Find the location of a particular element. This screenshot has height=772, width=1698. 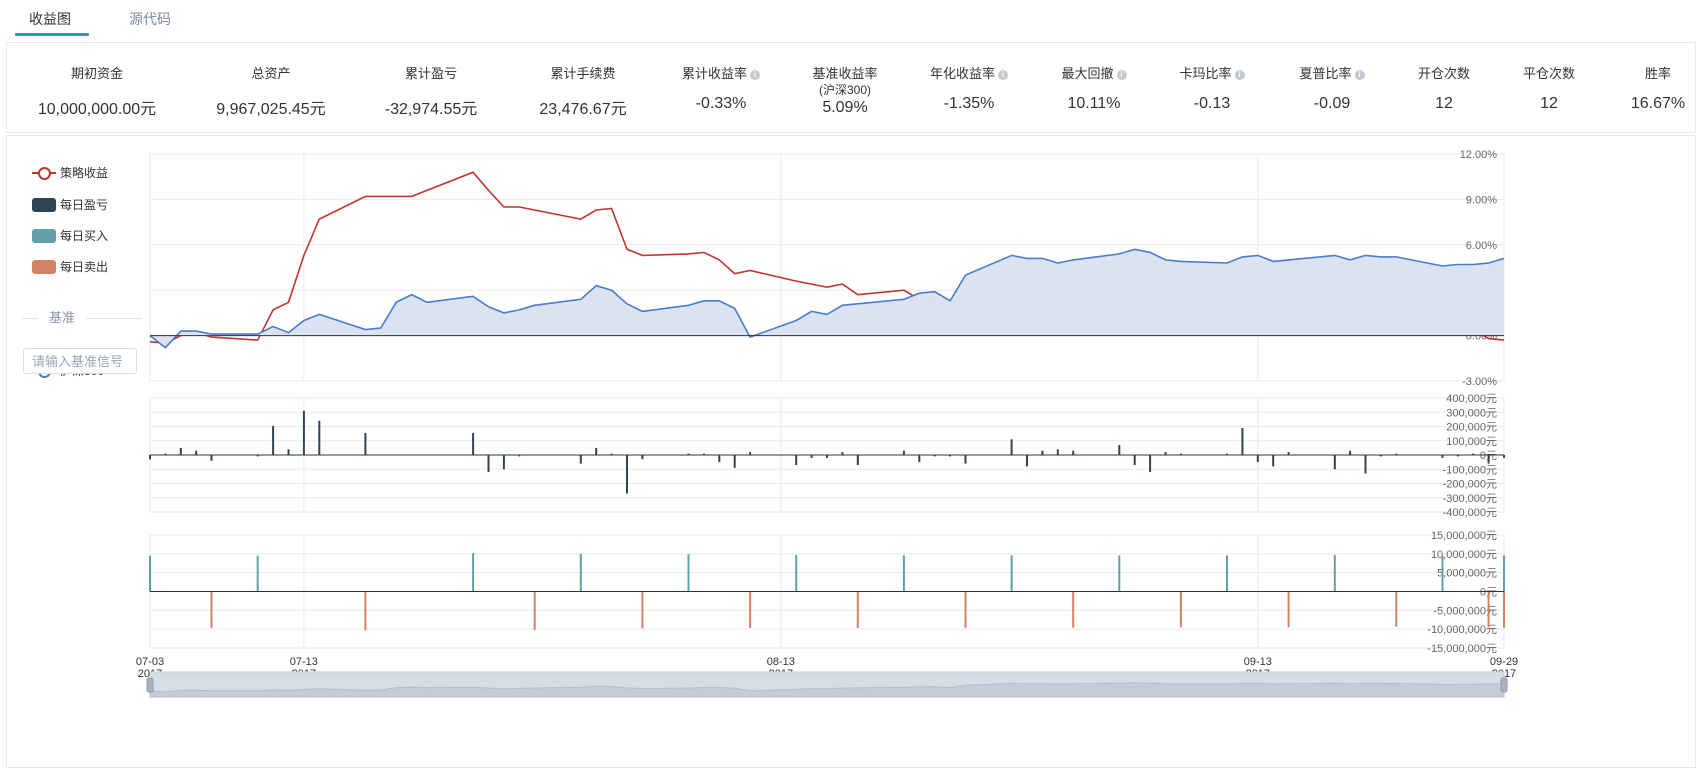

y-tick-label: -15,000,000元 is located at coordinates (1462, 649).